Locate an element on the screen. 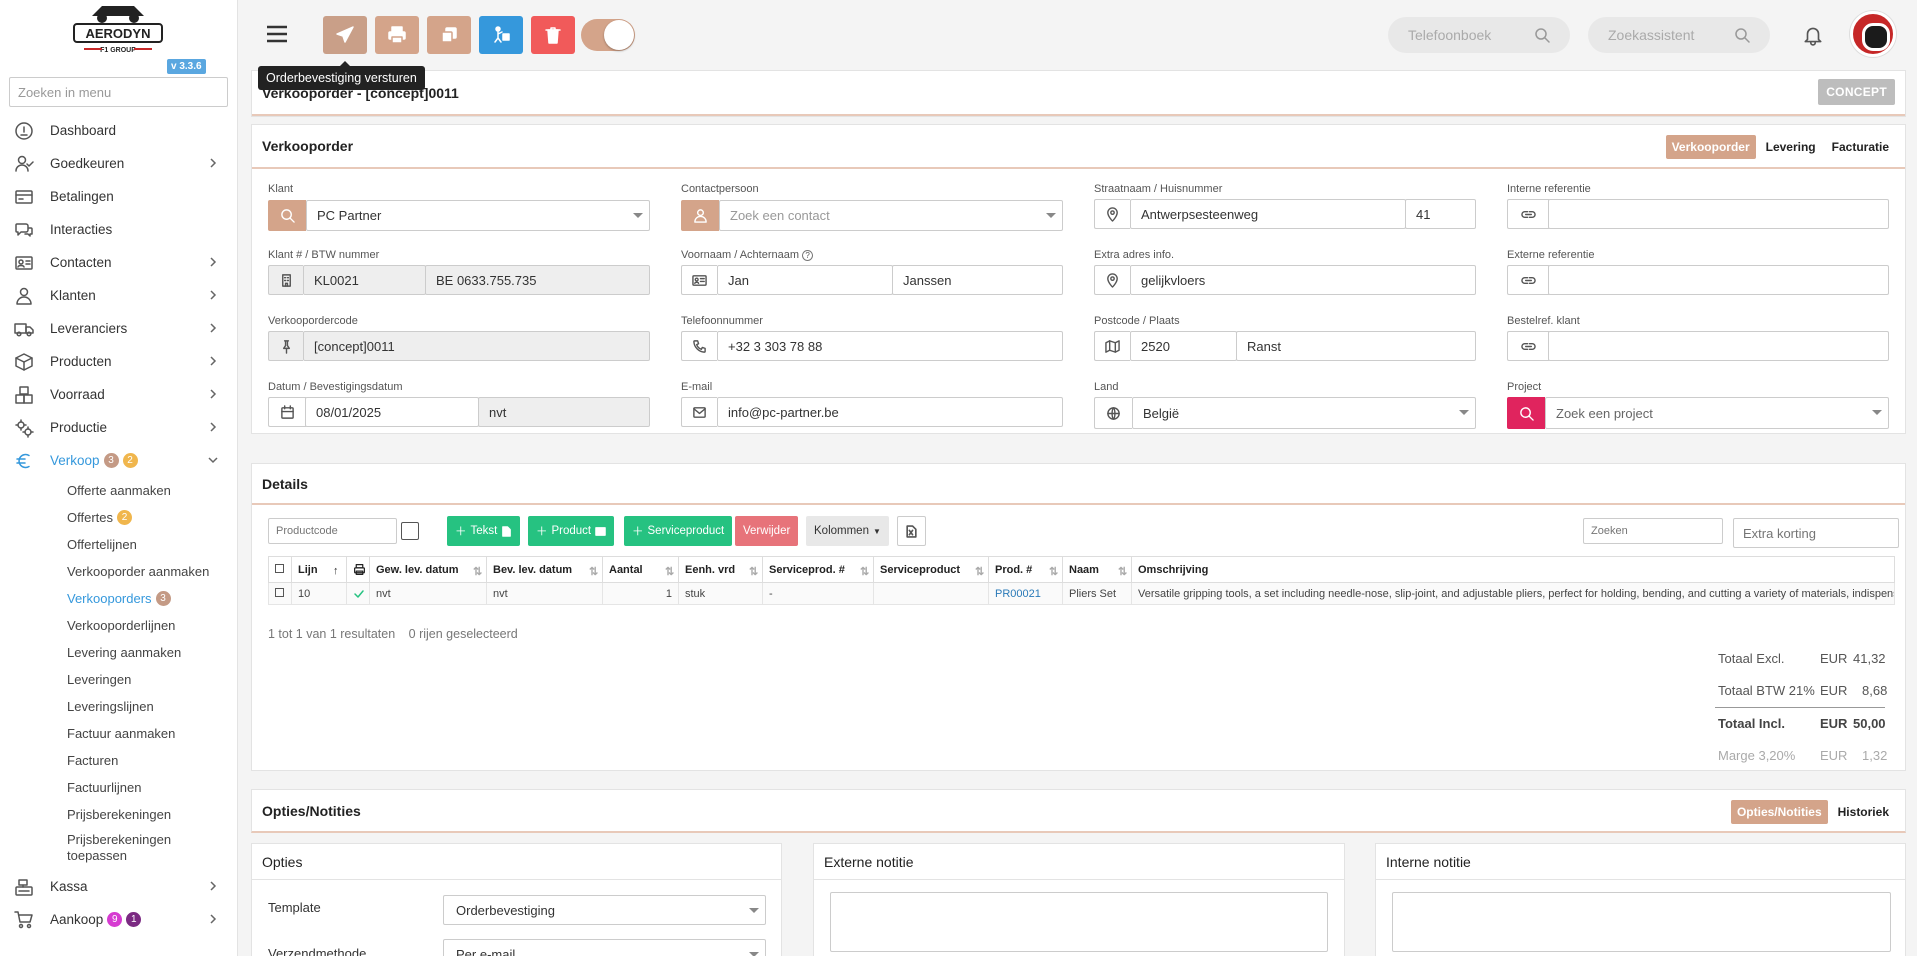 This screenshot has width=1917, height=956. straat-input: Antwerpsesteenweg is located at coordinates (1268, 214).